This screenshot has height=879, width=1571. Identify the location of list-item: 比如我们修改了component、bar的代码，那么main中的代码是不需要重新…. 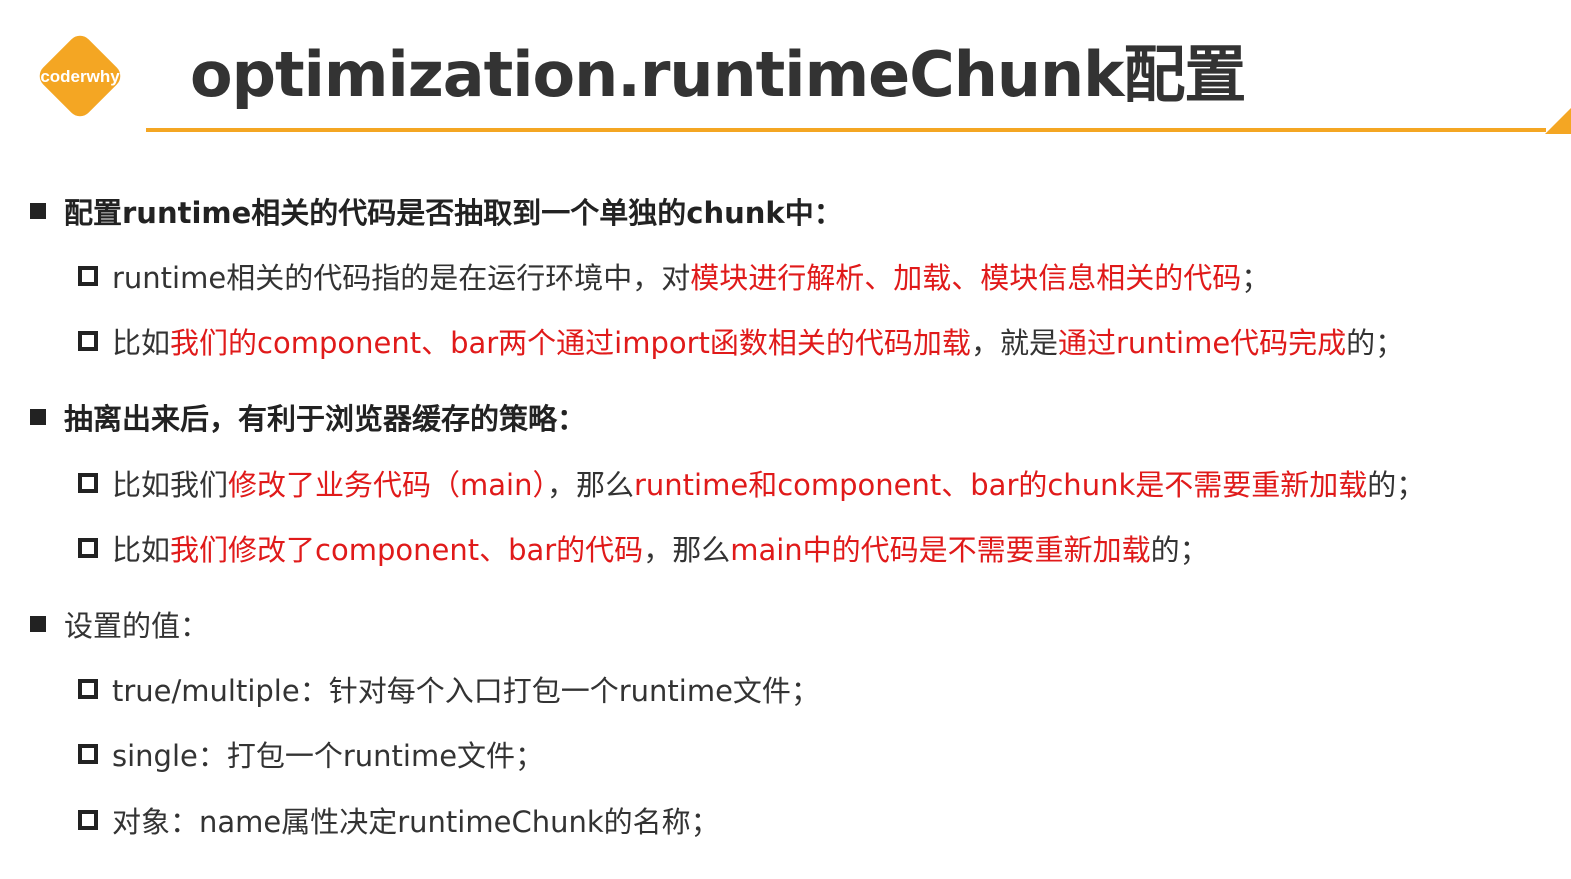
(643, 548).